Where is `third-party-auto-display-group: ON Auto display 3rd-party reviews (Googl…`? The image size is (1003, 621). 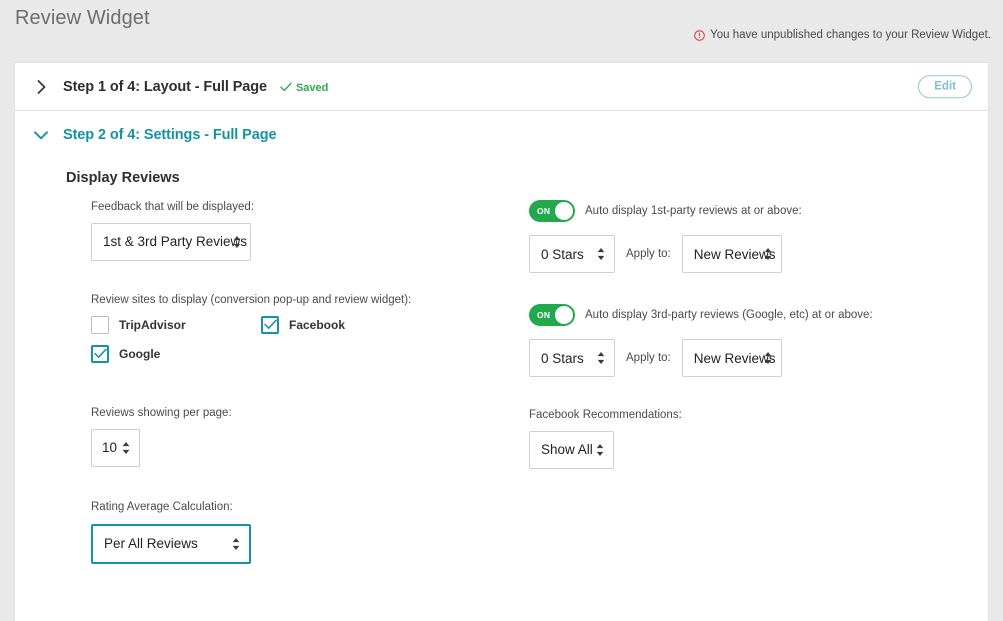
third-party-auto-display-group: ON Auto display 3rd-party reviews (Googl… is located at coordinates (701, 340).